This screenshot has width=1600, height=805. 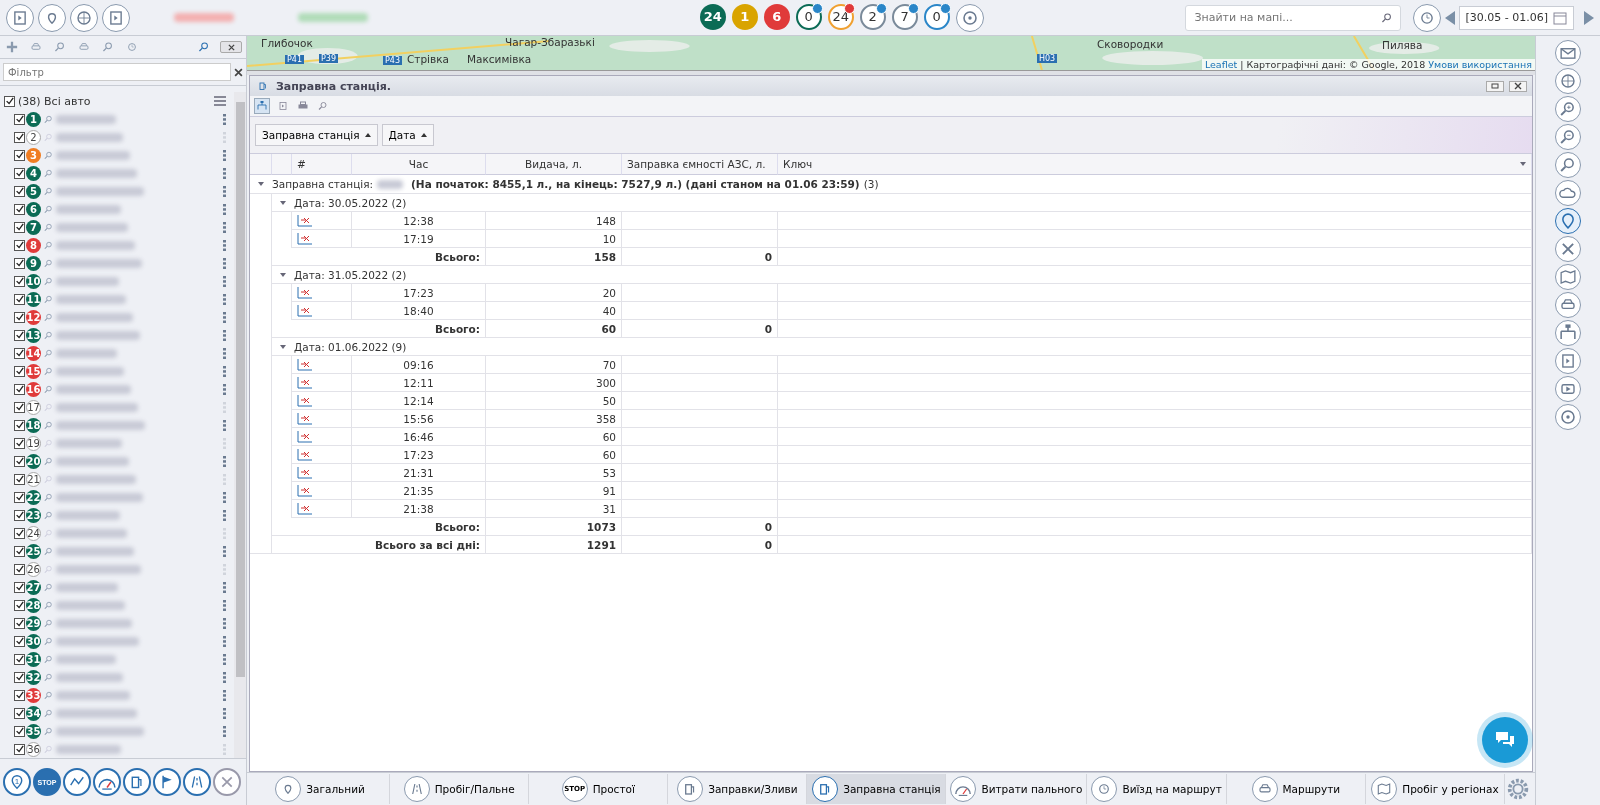 I want to click on report-tab: Виїзд на маршрут, so click(x=1157, y=789).